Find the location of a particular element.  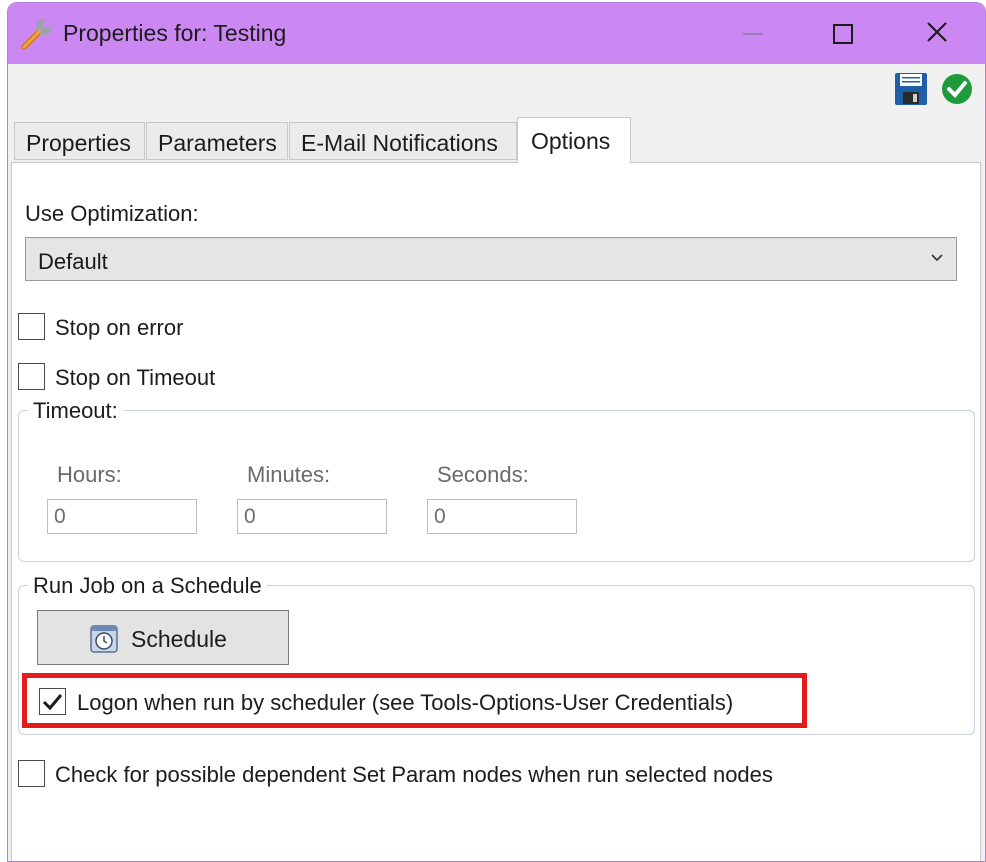

optimization-label: Use Optimization: is located at coordinates (112, 213).